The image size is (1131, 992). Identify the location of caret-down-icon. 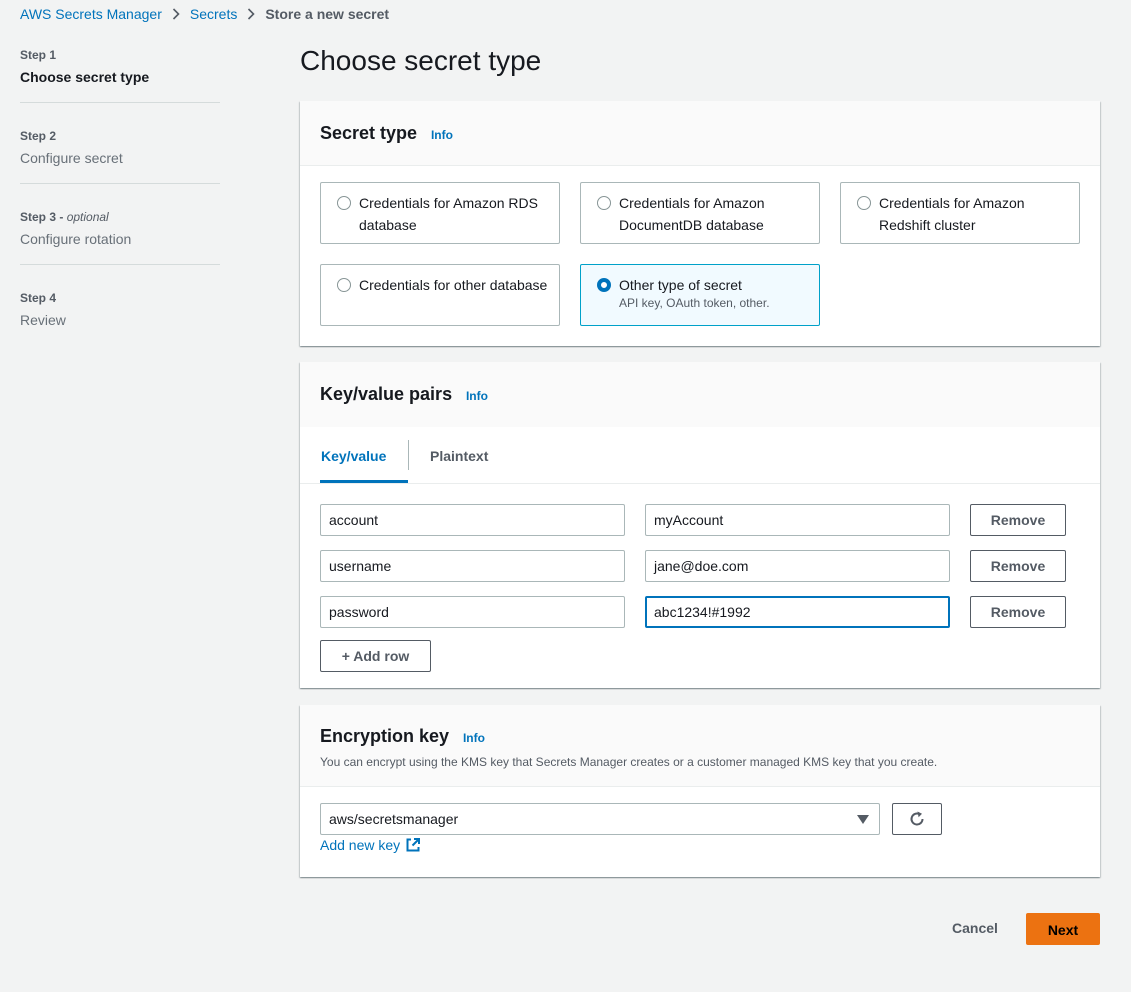
(863, 819).